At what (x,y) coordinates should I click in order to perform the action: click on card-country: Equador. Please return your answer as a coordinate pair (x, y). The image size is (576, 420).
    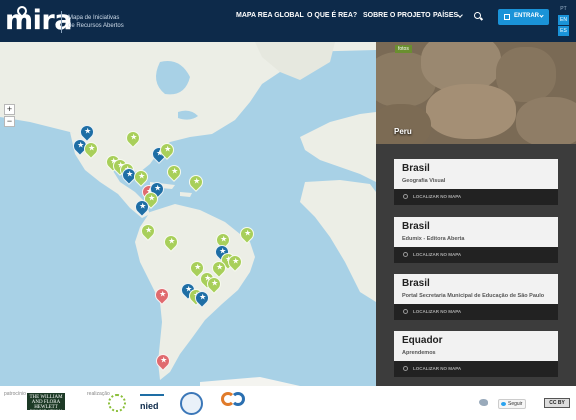
    Looking at the image, I should click on (422, 340).